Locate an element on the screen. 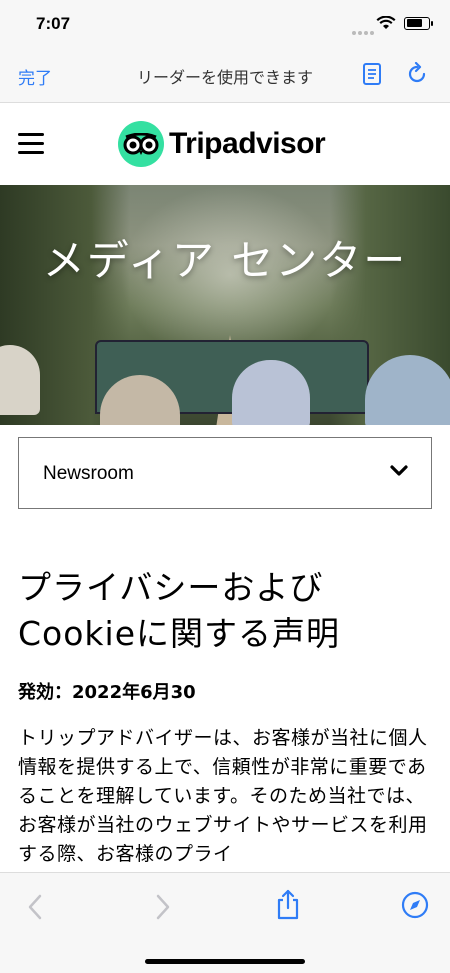  status-time: 7:07 is located at coordinates (53, 23).